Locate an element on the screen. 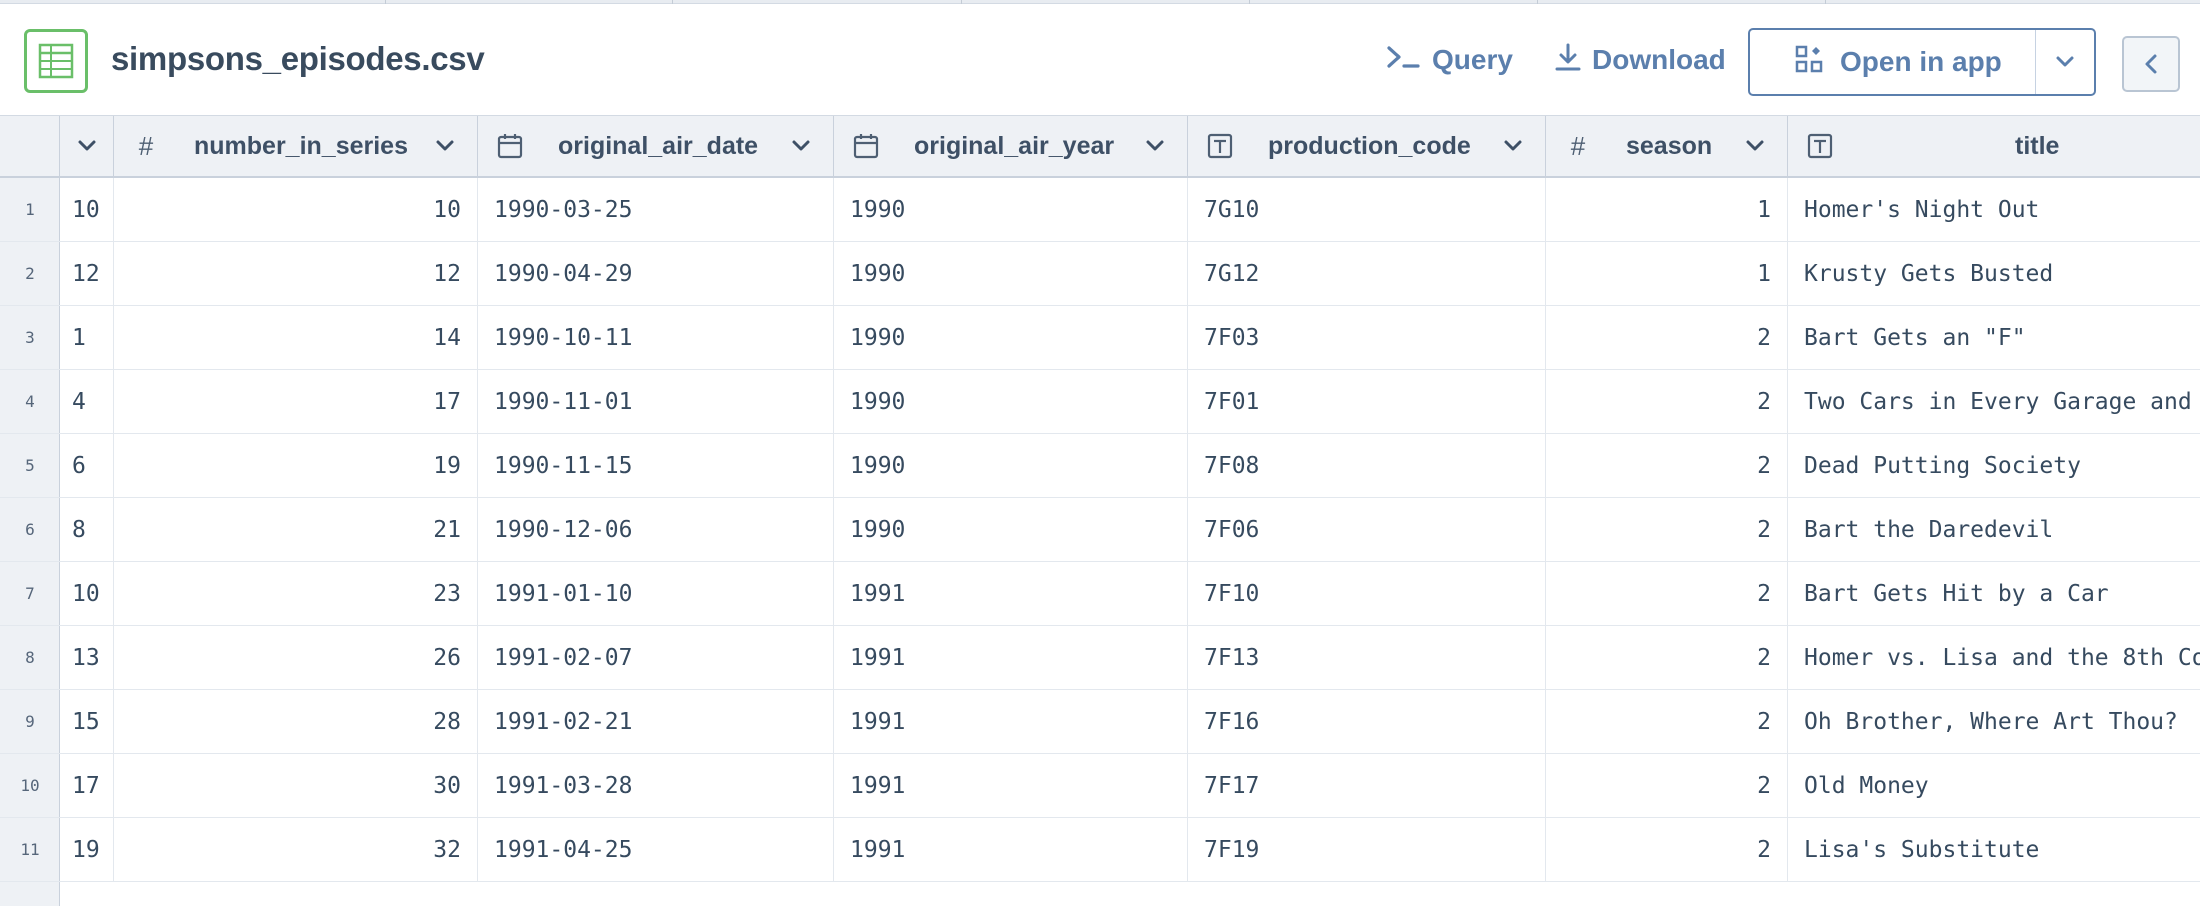 The width and height of the screenshot is (2200, 906). table-cell: Homer vs. Lisa and the 8th Comm is located at coordinates (1994, 657).